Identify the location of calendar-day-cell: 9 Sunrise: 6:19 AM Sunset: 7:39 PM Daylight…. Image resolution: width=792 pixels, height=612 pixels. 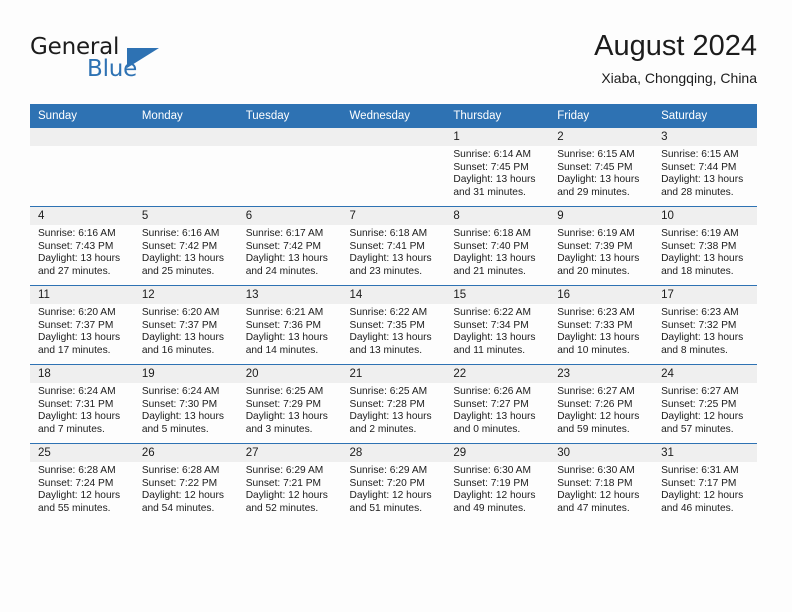
(601, 246).